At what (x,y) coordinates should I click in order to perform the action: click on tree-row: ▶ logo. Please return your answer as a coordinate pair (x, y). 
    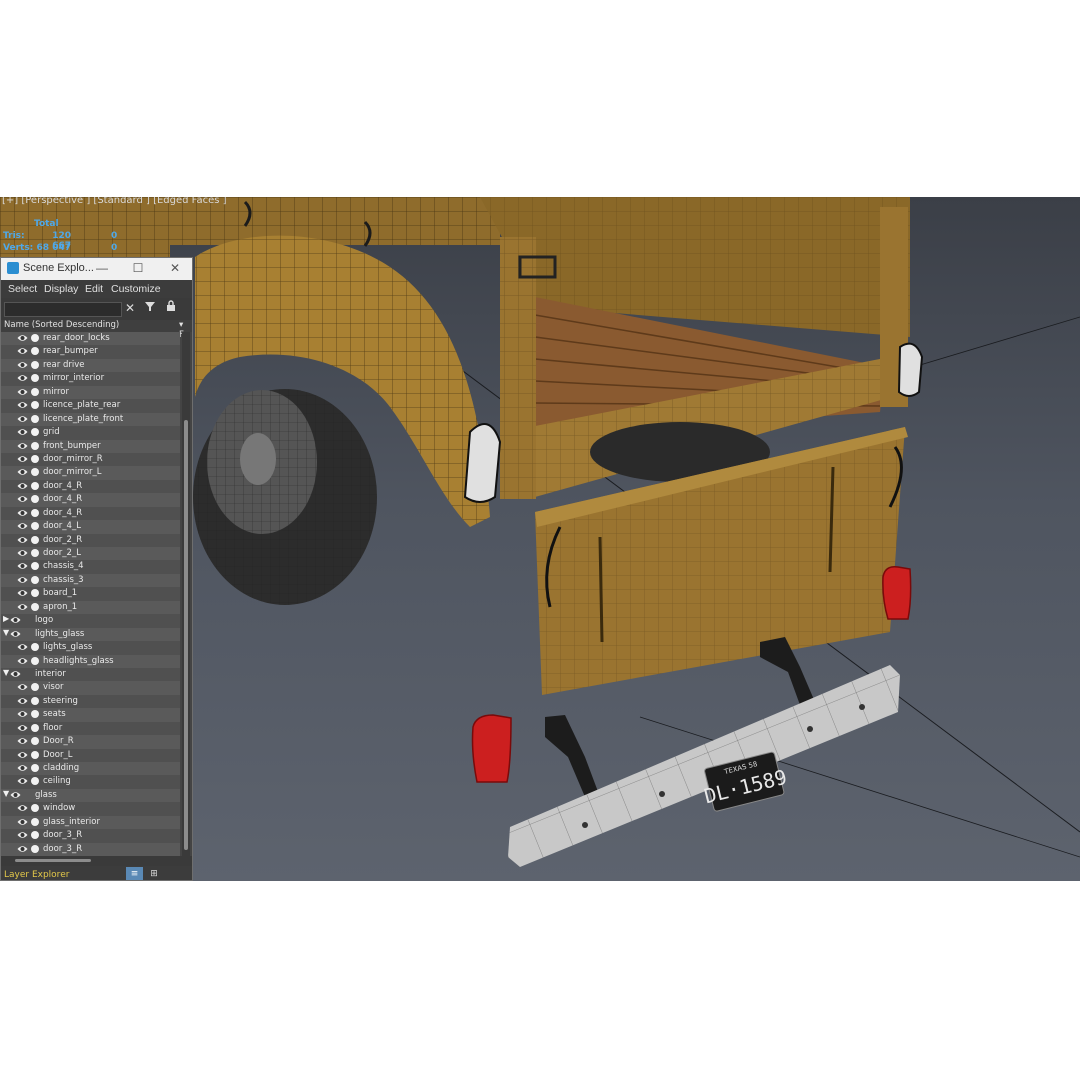
    Looking at the image, I should click on (90, 621).